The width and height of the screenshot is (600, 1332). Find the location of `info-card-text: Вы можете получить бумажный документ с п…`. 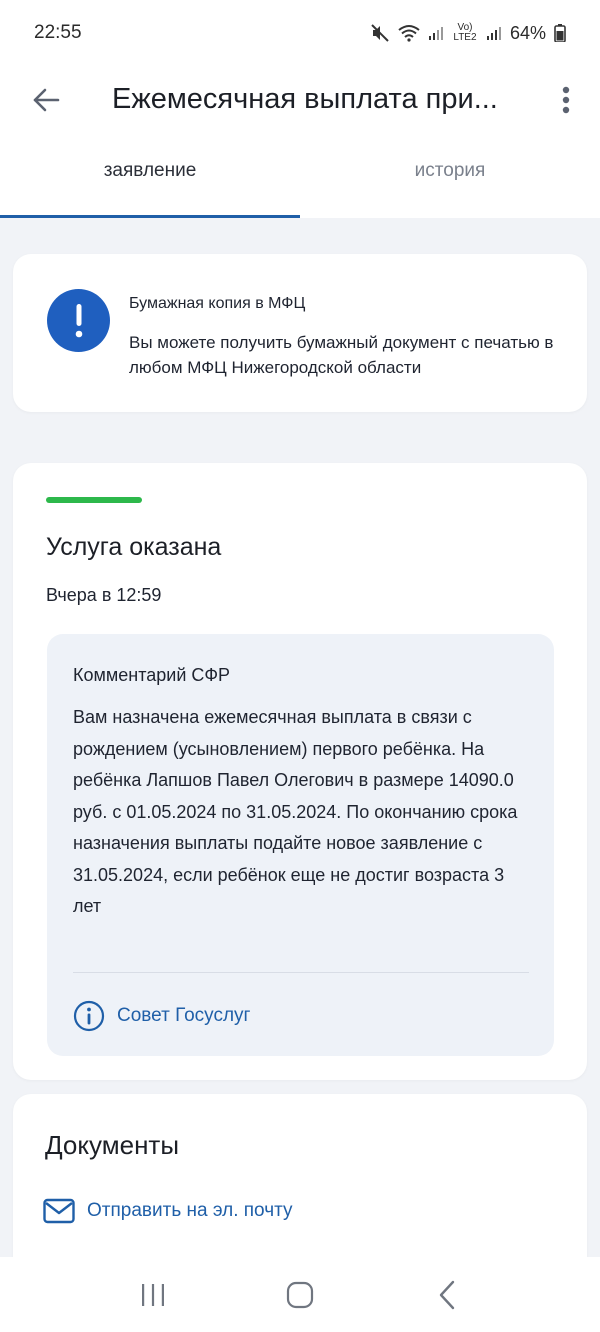

info-card-text: Вы можете получить бумажный документ с п… is located at coordinates (341, 355).